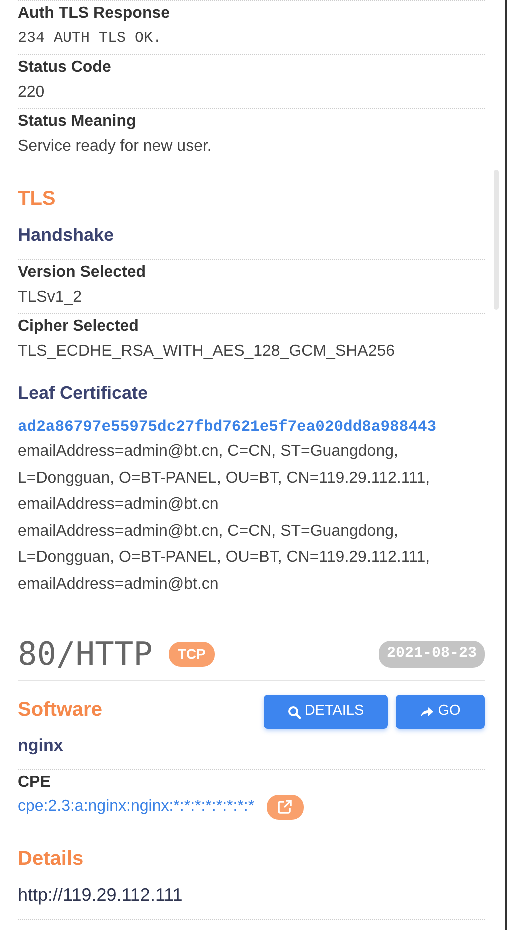 This screenshot has height=930, width=507. Describe the element at coordinates (251, 901) in the screenshot. I see `details-url: http://119.29.112.111` at that location.